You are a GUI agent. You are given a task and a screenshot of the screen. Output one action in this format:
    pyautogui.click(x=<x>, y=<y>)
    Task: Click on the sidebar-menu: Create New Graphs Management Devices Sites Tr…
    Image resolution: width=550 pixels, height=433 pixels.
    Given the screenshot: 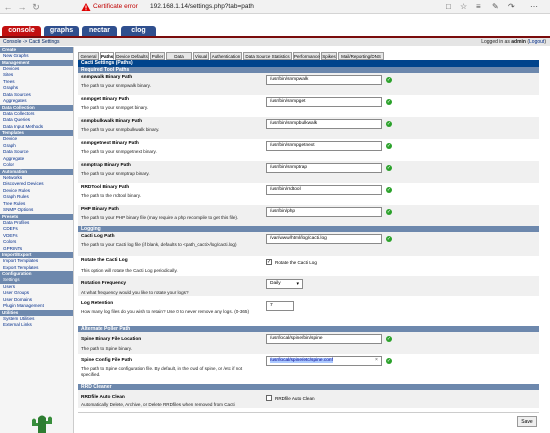 What is the action you would take?
    pyautogui.click(x=37, y=240)
    